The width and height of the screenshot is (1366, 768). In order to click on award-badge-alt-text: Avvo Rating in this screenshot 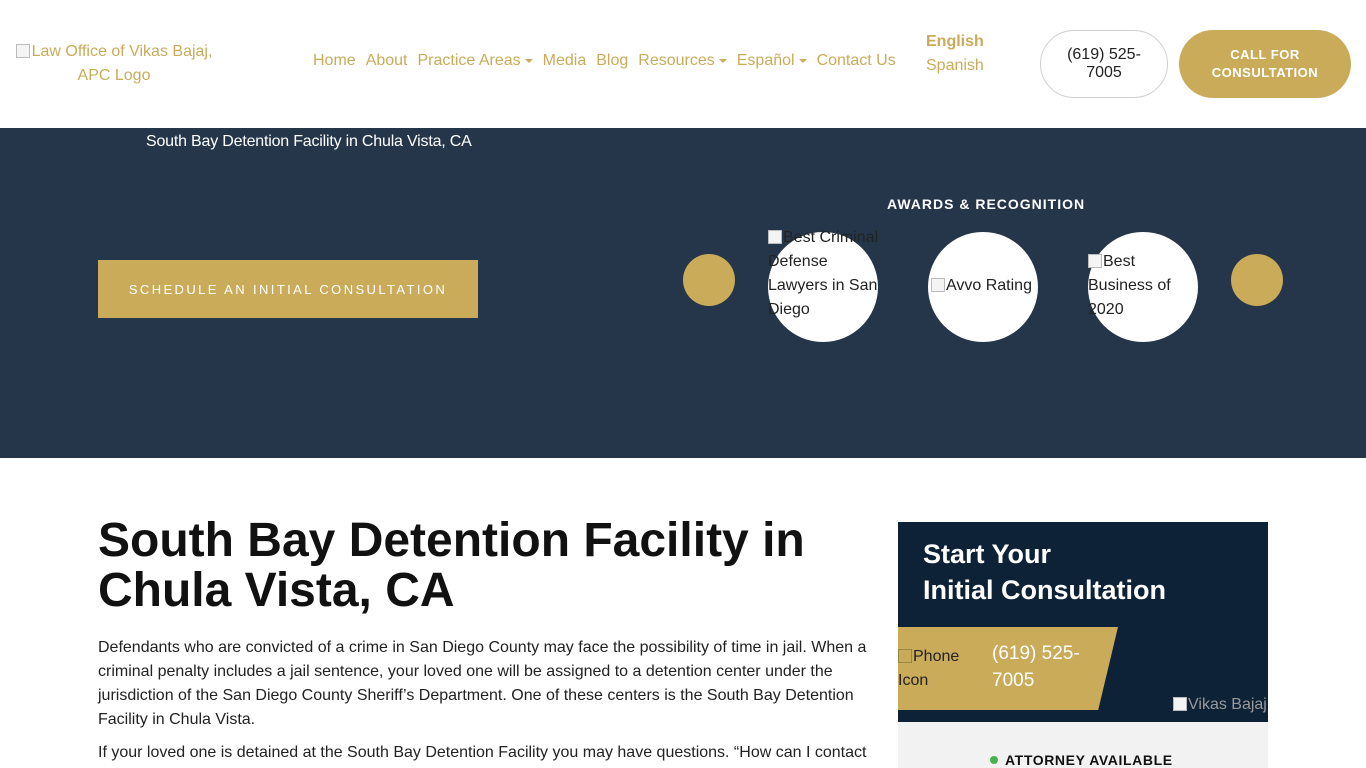, I will do `click(989, 285)`.